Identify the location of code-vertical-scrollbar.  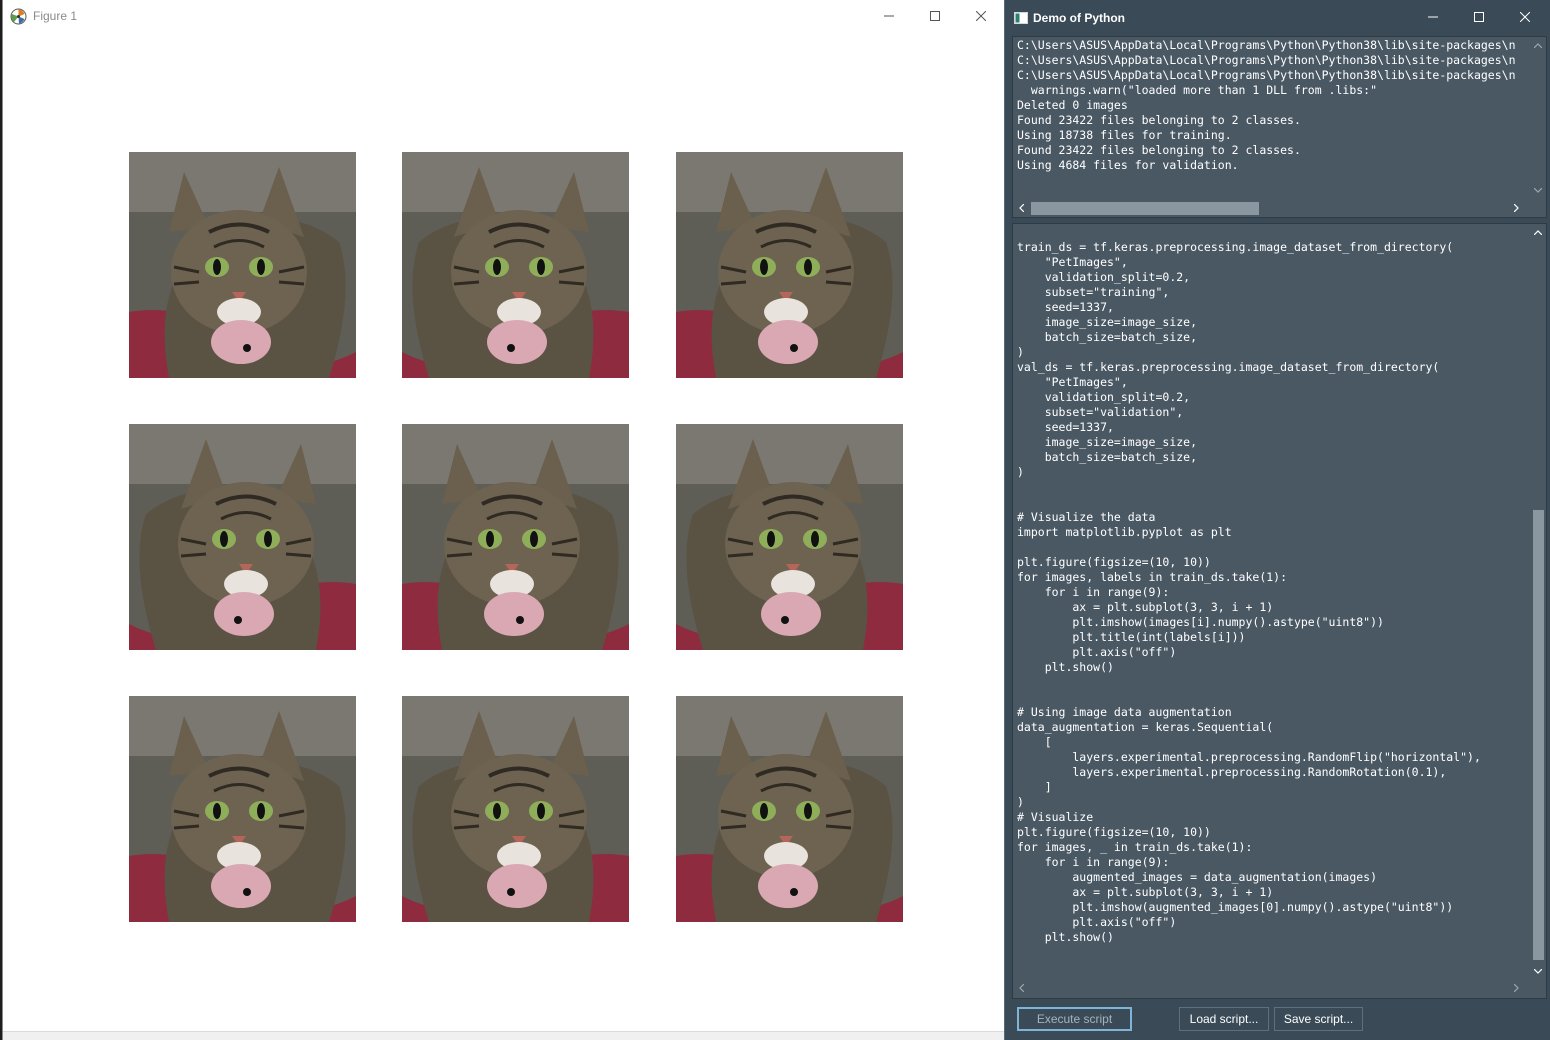
(1538, 602).